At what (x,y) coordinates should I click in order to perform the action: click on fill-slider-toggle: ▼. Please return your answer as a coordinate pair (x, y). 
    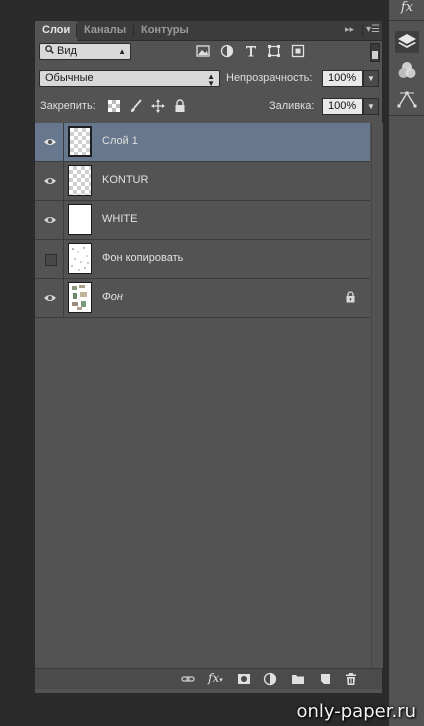
    Looking at the image, I should click on (371, 106).